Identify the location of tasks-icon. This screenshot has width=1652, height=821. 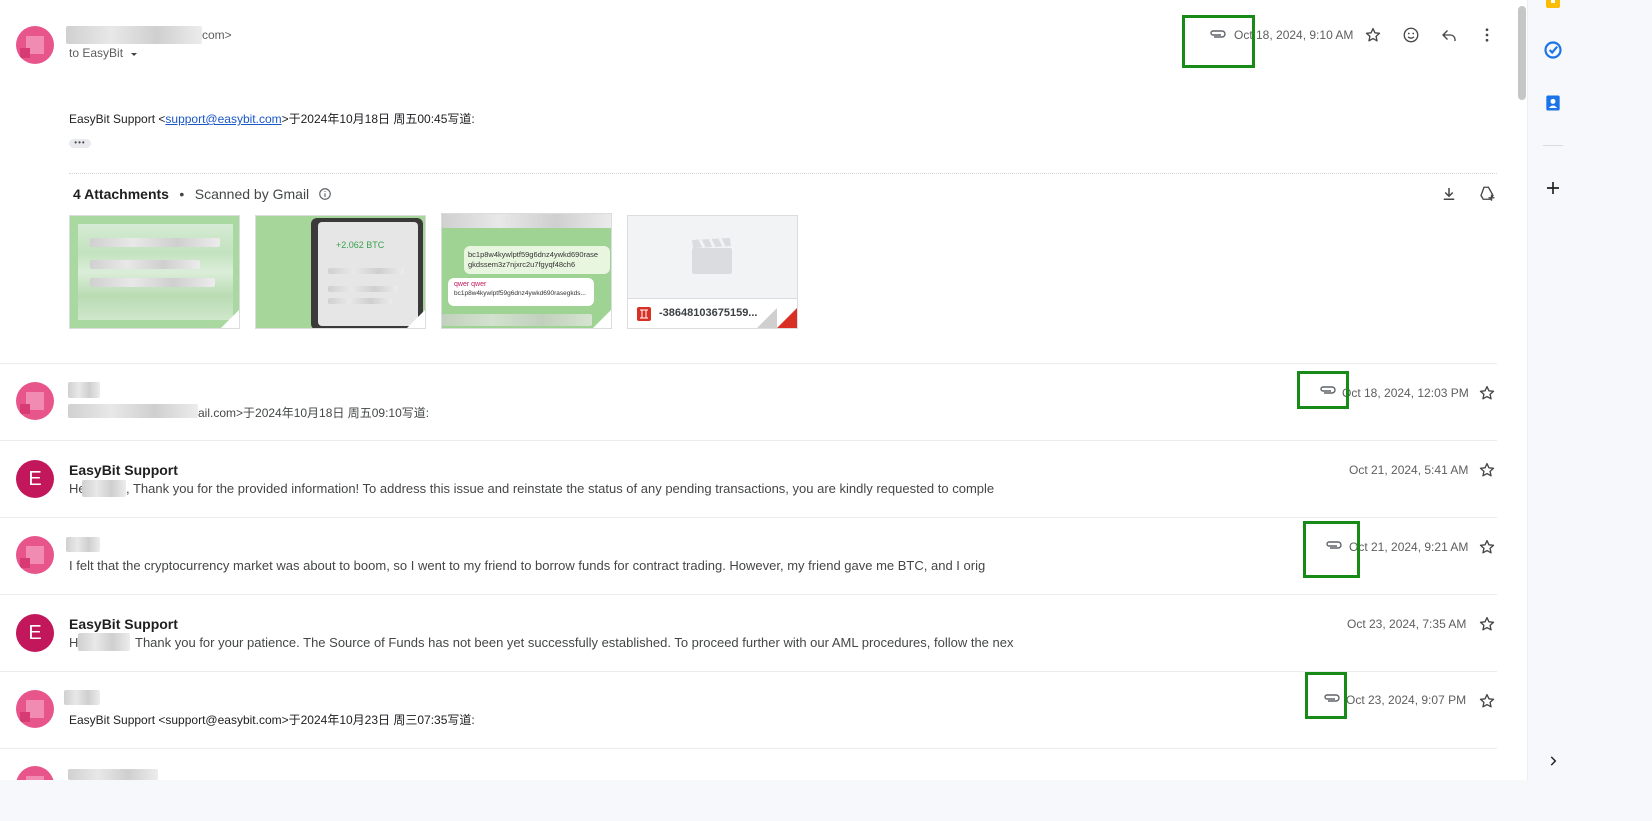
(1553, 50).